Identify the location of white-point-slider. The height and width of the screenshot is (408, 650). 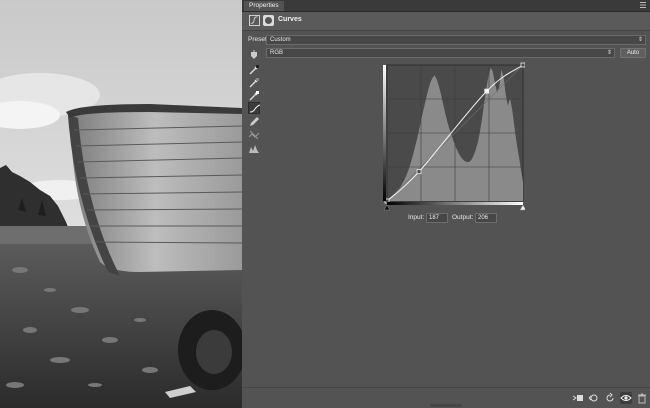
(523, 207).